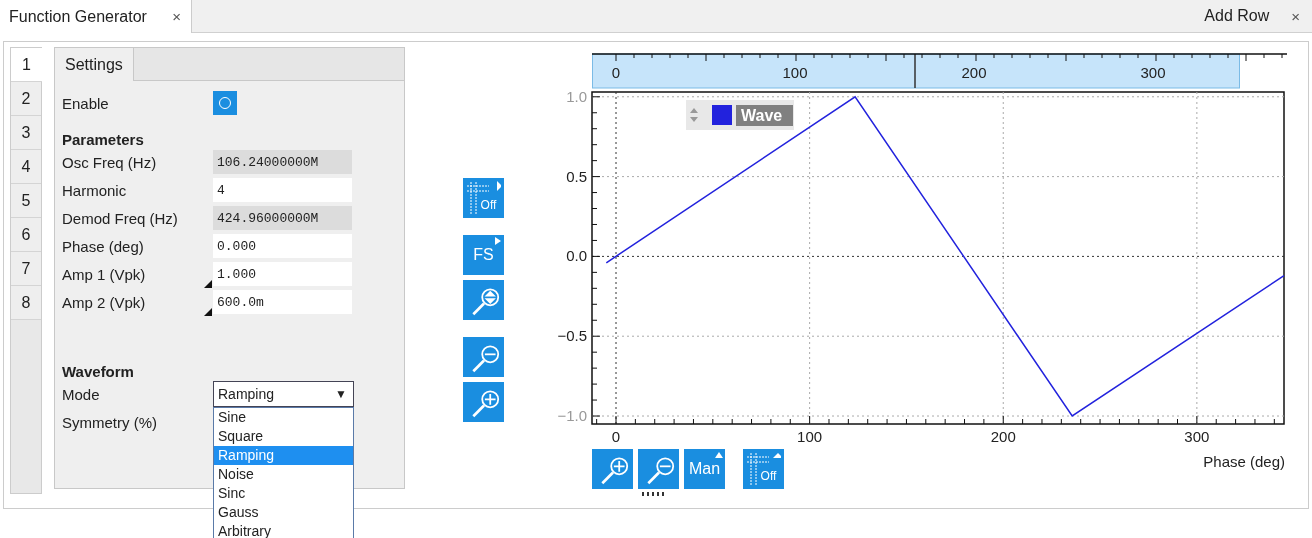 The image size is (1312, 538). I want to click on settings-tab: Settings, so click(94, 64).